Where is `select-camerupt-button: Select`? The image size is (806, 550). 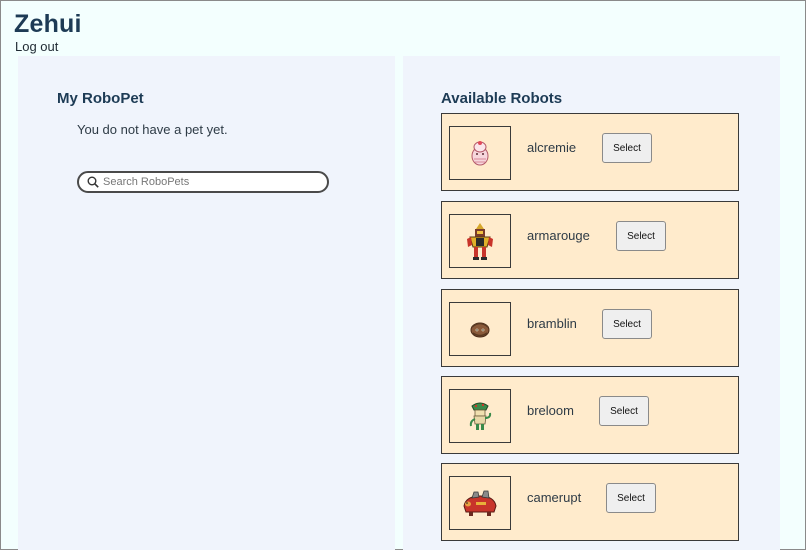
select-camerupt-button: Select is located at coordinates (631, 498).